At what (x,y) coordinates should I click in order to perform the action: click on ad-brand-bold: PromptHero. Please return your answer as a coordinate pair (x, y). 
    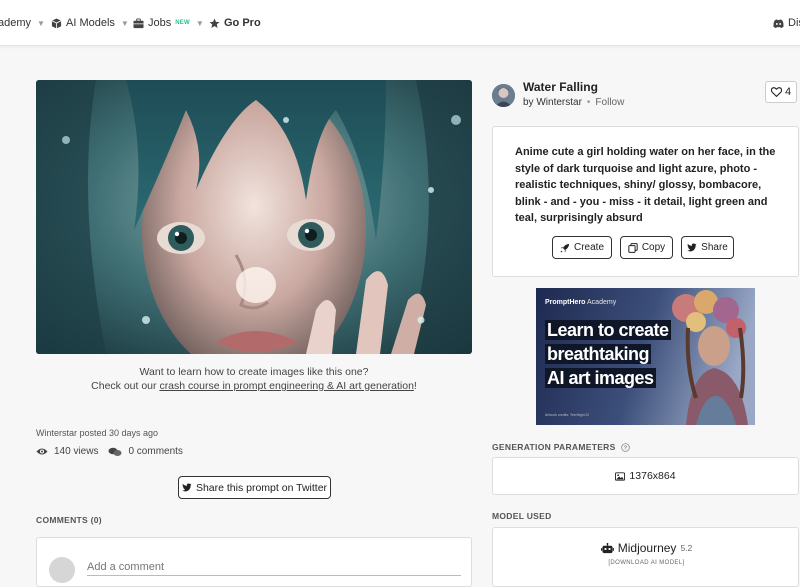
    Looking at the image, I should click on (565, 302).